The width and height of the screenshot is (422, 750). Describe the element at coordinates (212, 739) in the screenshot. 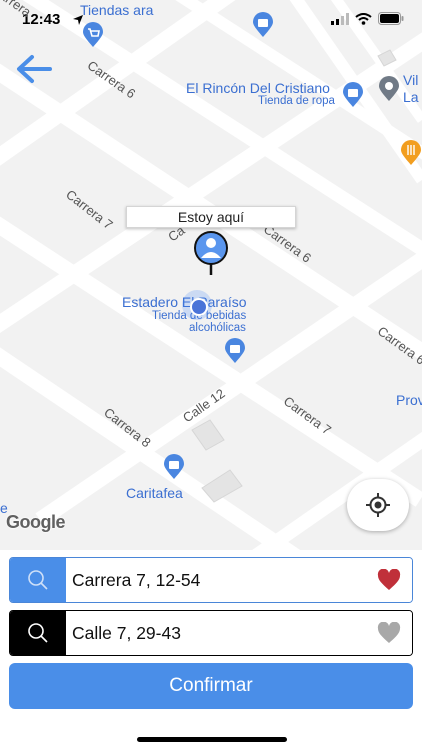

I see `home-indicator` at that location.